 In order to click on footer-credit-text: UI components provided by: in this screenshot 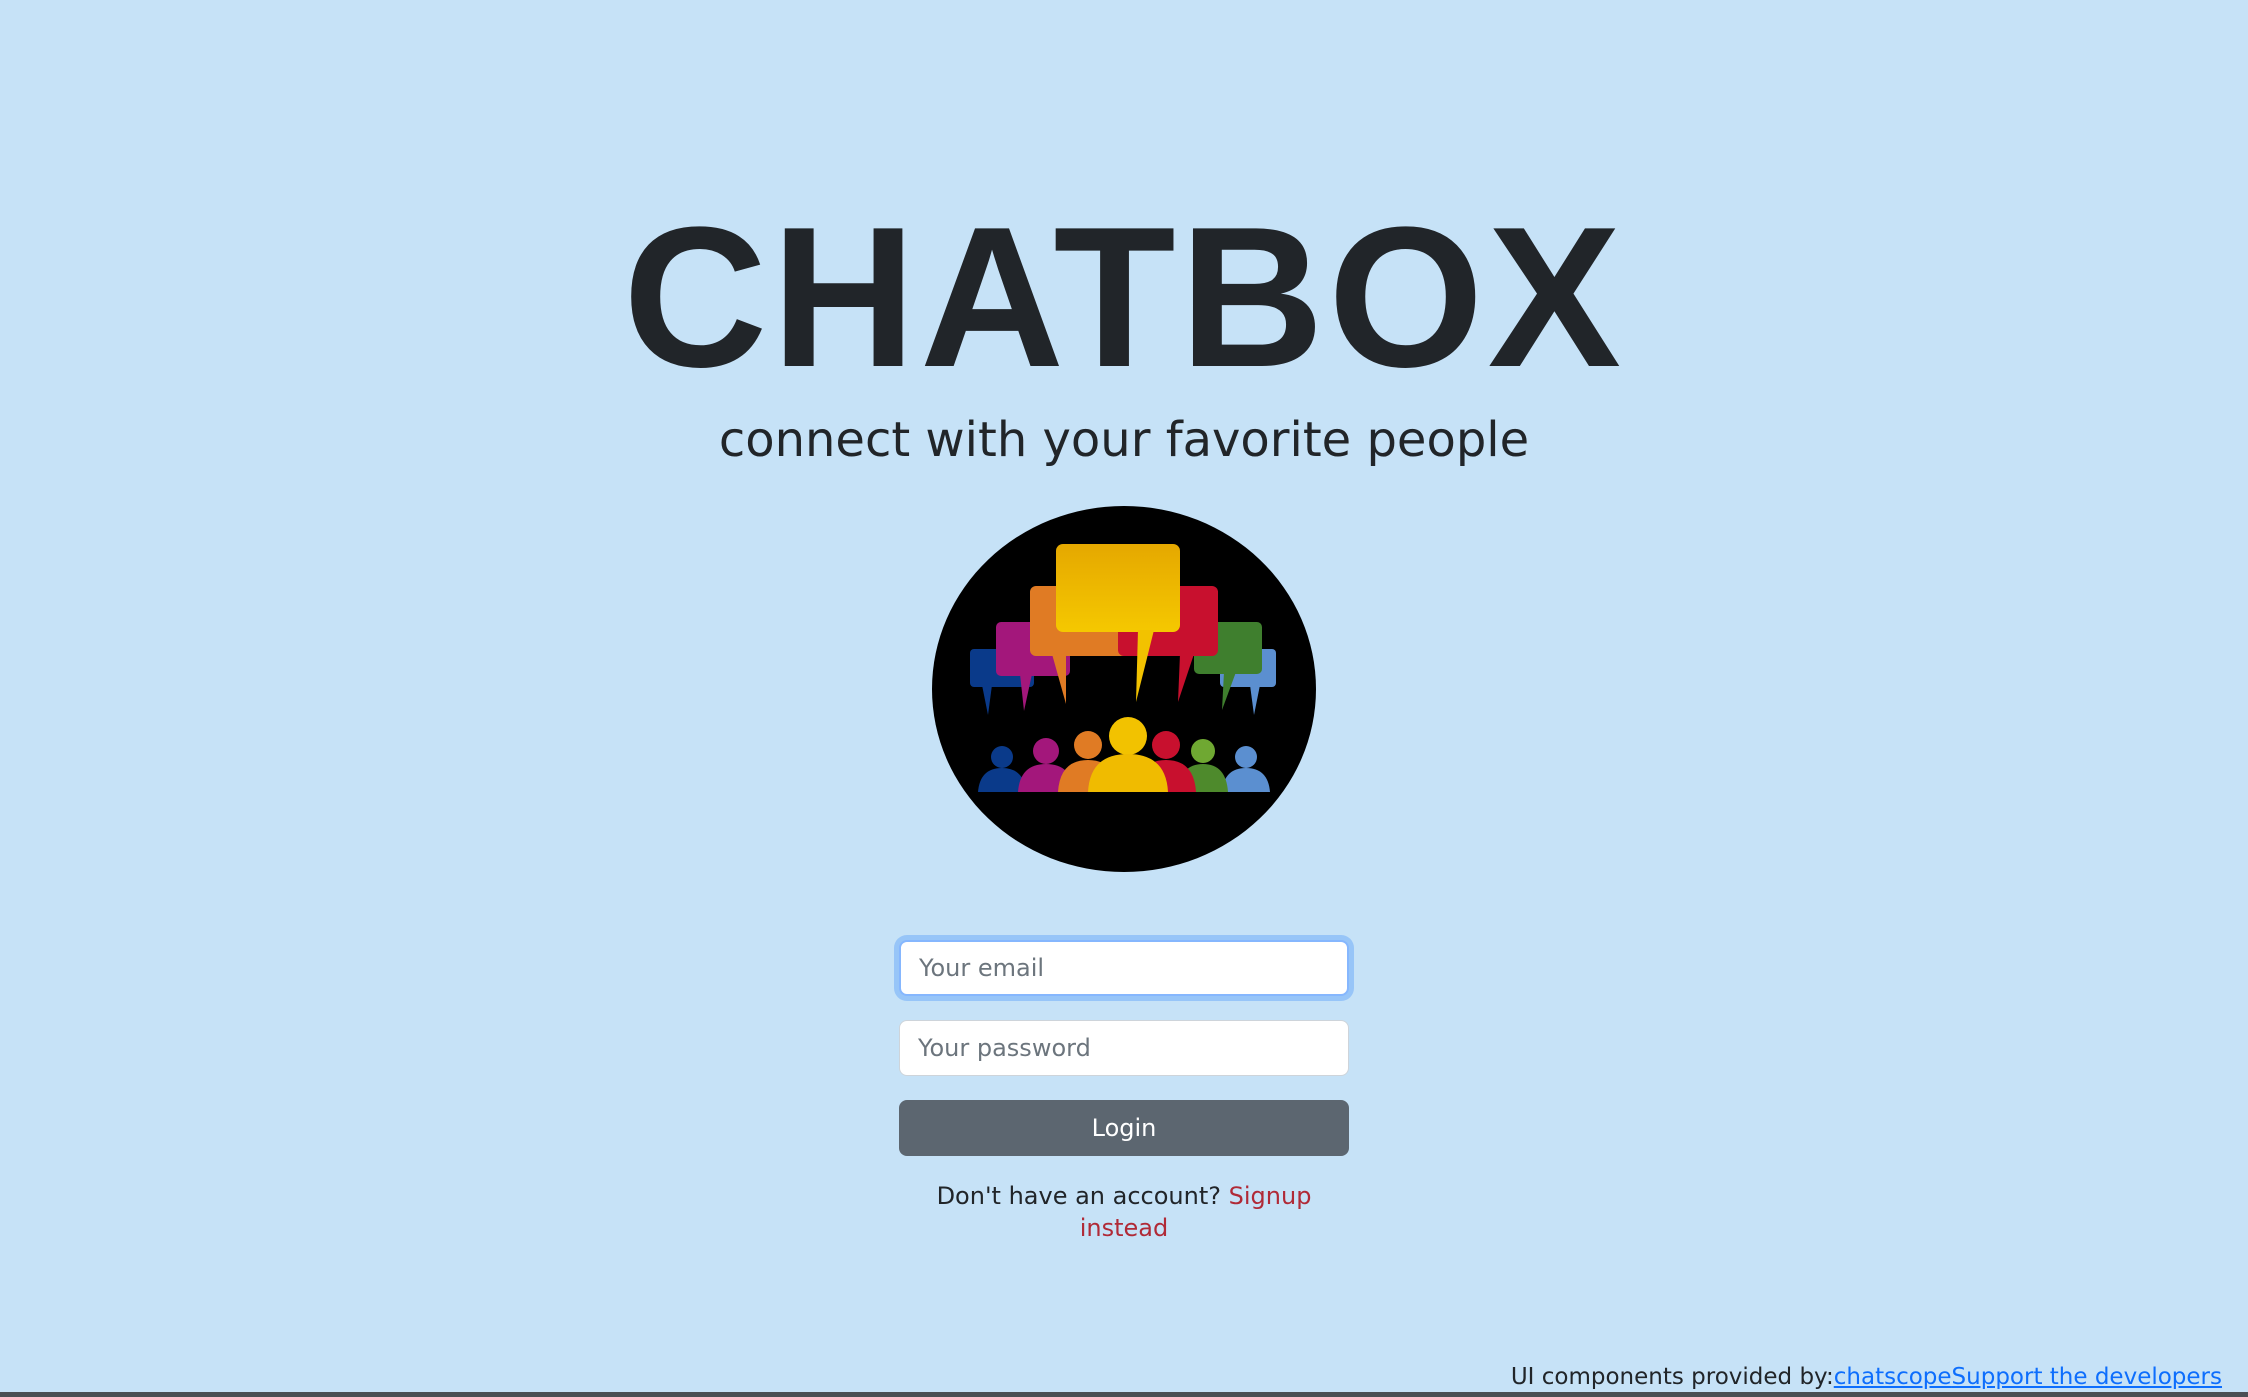, I will do `click(1672, 1377)`.